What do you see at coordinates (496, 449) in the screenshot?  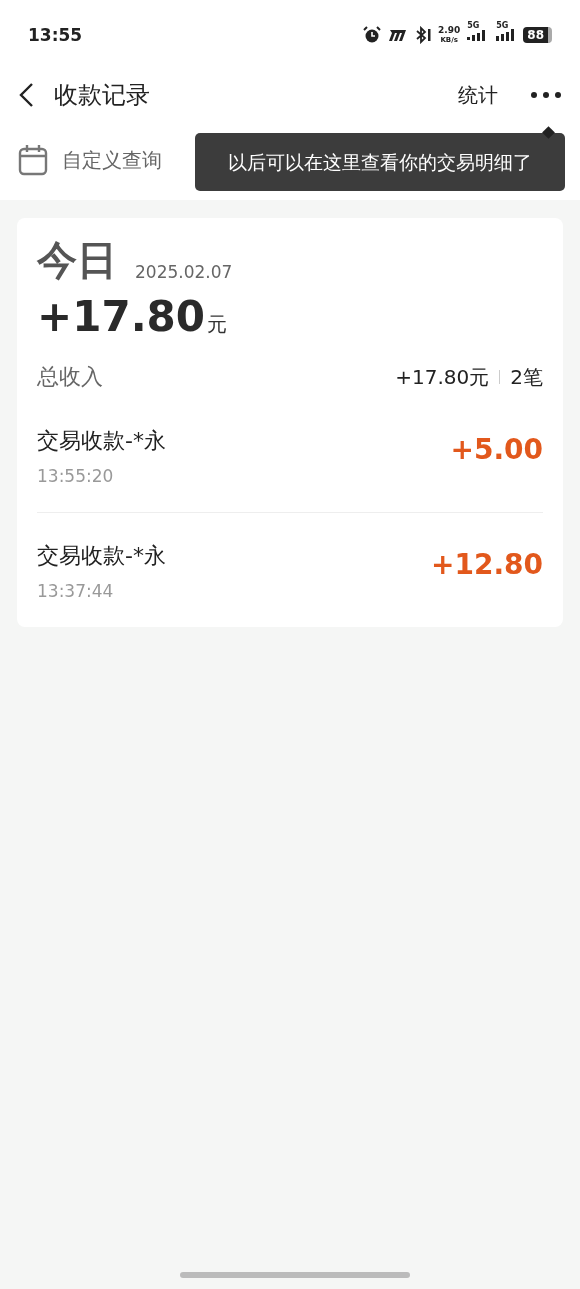 I see `transaction-amount: +5.00` at bounding box center [496, 449].